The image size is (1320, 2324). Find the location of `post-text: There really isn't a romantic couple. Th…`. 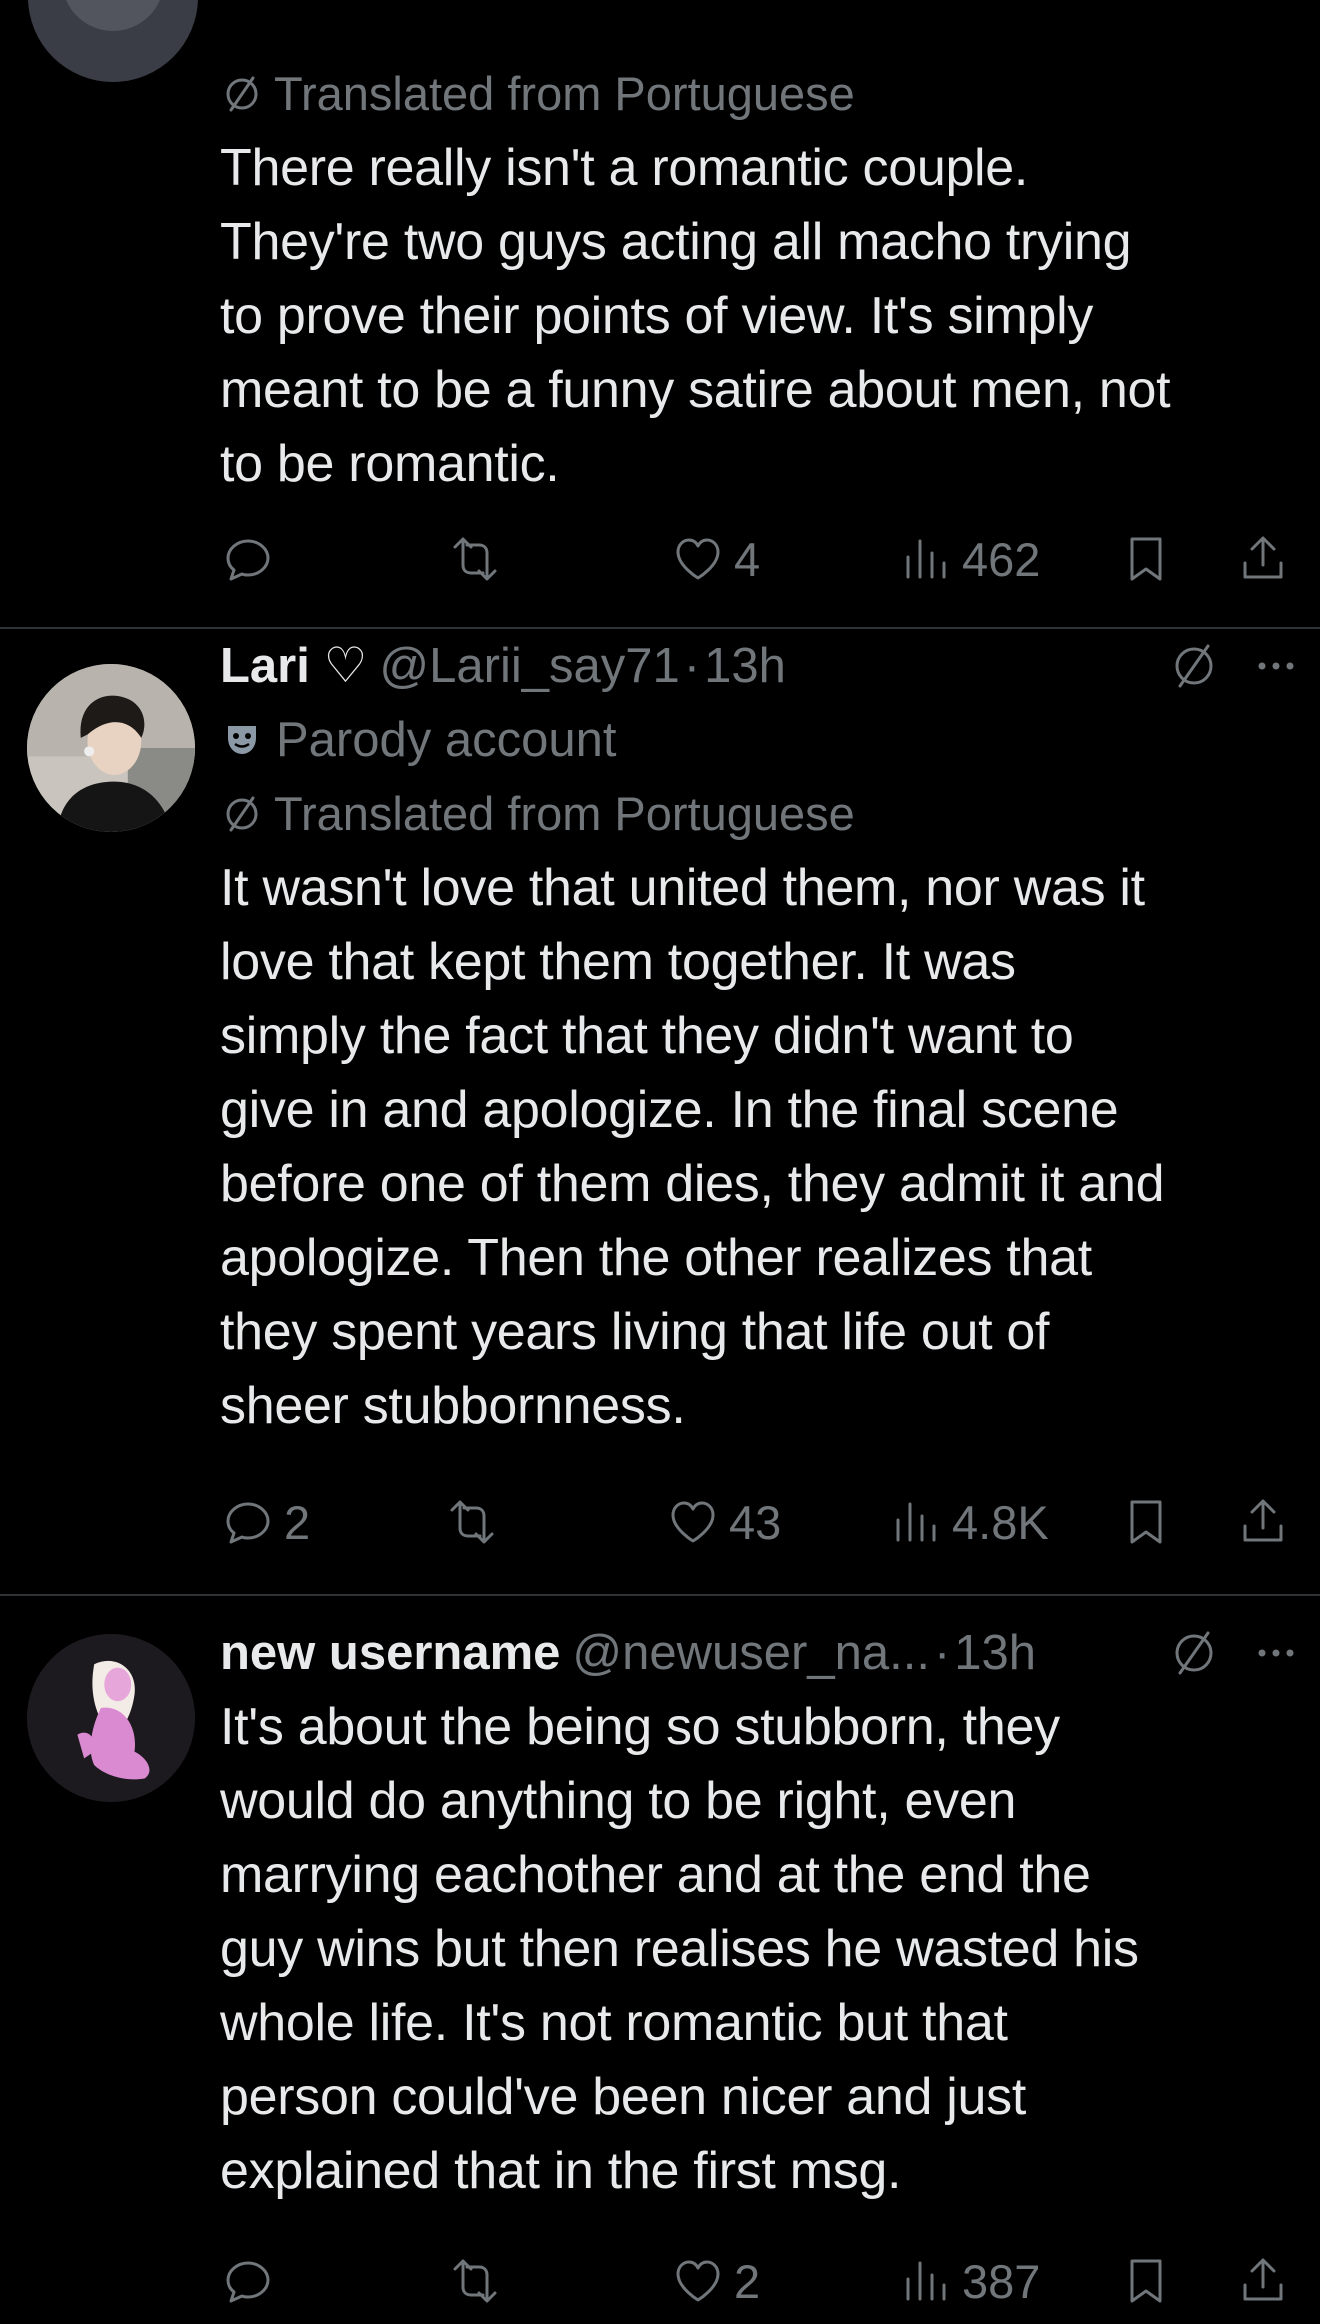

post-text: There really isn't a romantic couple. Th… is located at coordinates (695, 316).